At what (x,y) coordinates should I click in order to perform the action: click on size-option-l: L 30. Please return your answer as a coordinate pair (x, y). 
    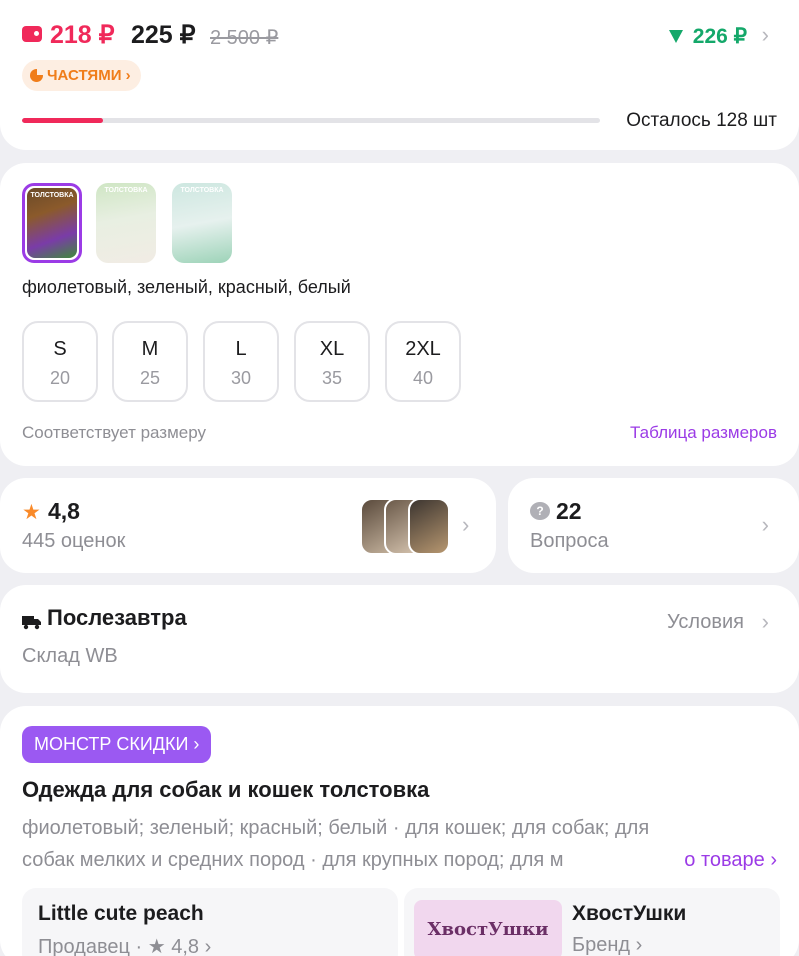
    Looking at the image, I should click on (241, 361).